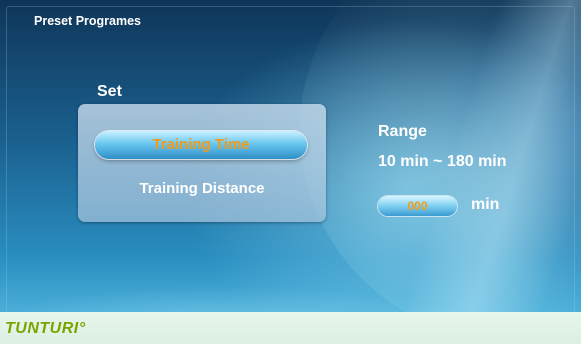  What do you see at coordinates (442, 161) in the screenshot?
I see `range-value: 10 min ~ 180 min` at bounding box center [442, 161].